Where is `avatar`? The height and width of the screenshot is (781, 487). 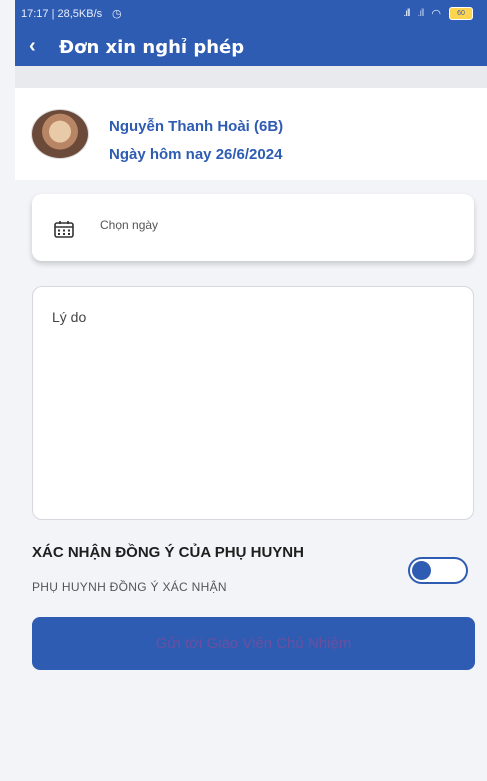
avatar is located at coordinates (60, 134).